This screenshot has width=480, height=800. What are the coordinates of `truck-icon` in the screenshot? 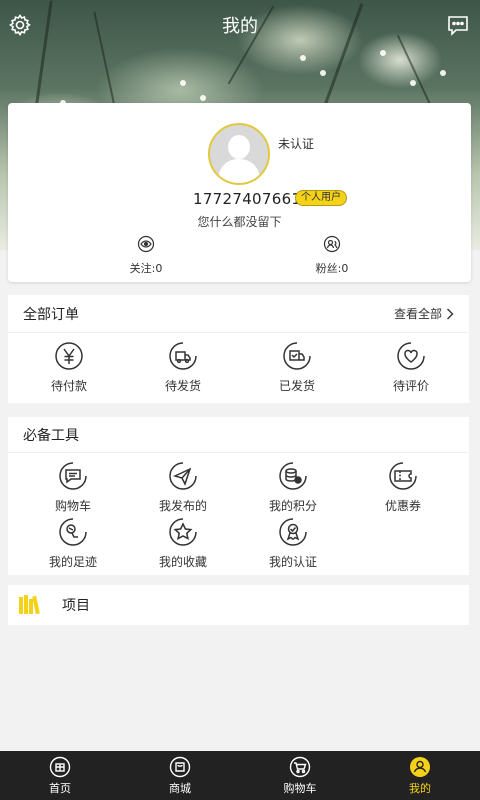 It's located at (183, 356).